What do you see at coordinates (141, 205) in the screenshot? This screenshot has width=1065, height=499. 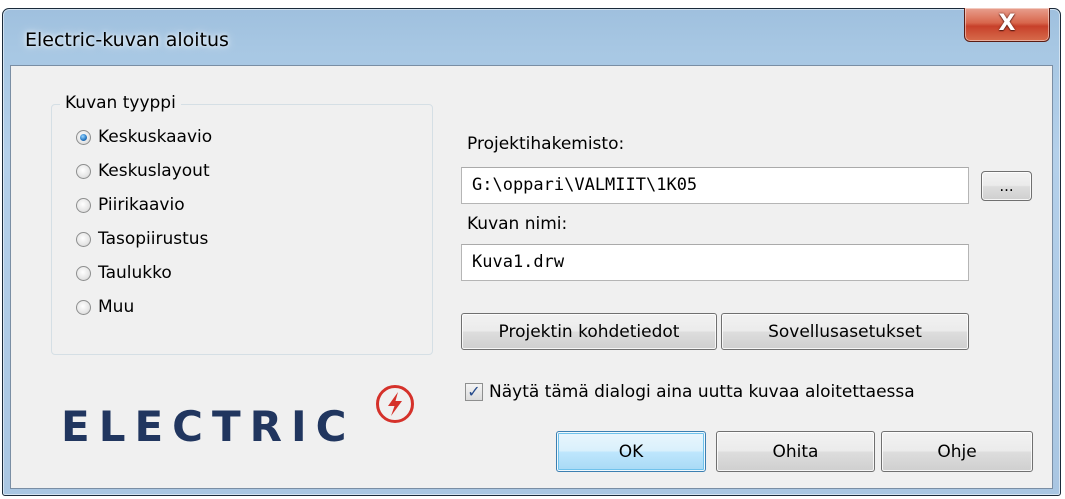 I see `radio-label: Piirikaavio` at bounding box center [141, 205].